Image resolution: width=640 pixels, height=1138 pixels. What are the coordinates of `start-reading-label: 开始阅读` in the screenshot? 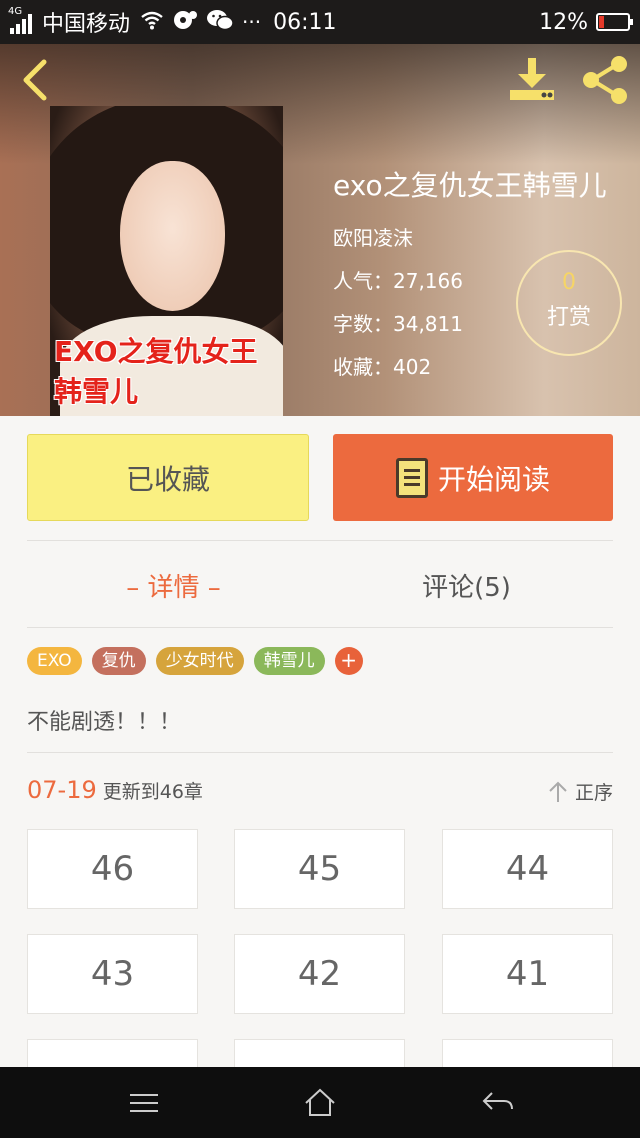 It's located at (493, 479).